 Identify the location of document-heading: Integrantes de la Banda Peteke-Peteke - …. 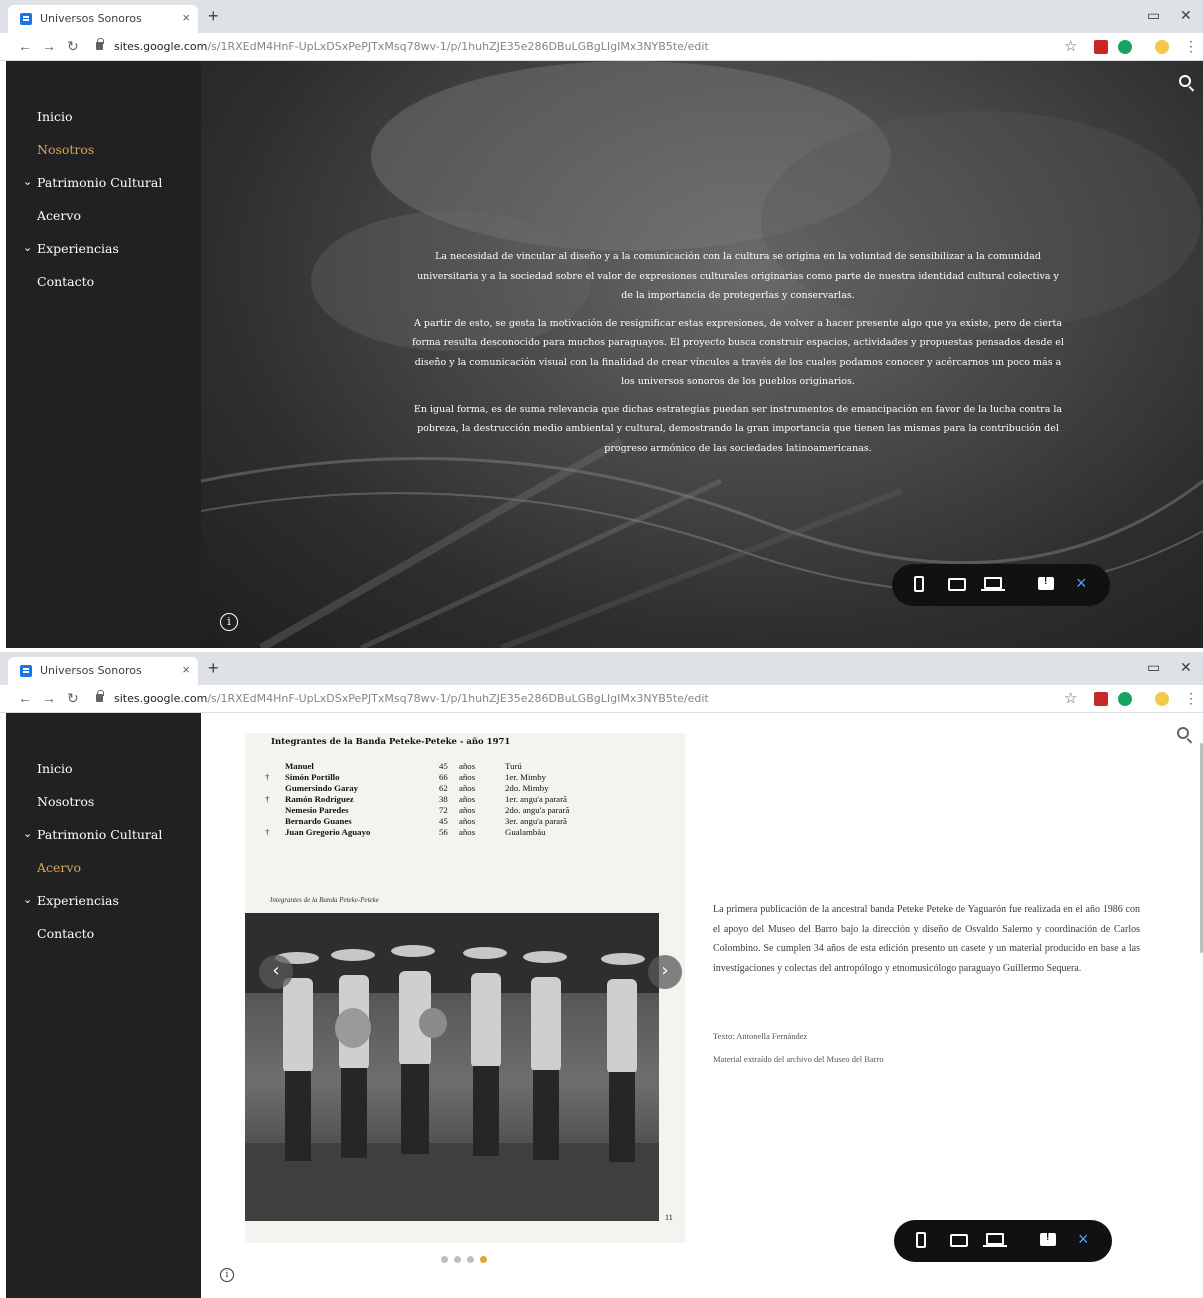
(391, 742).